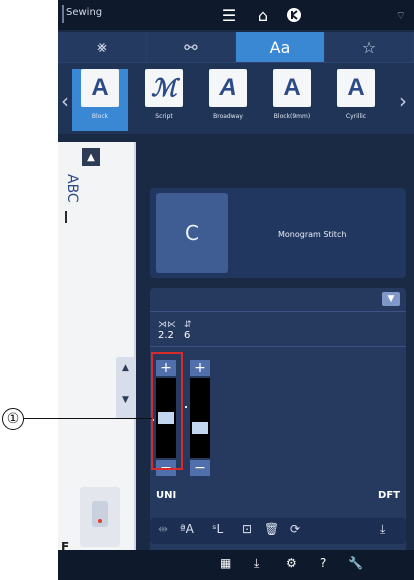  Describe the element at coordinates (63, 14) in the screenshot. I see `mode-indicator` at that location.